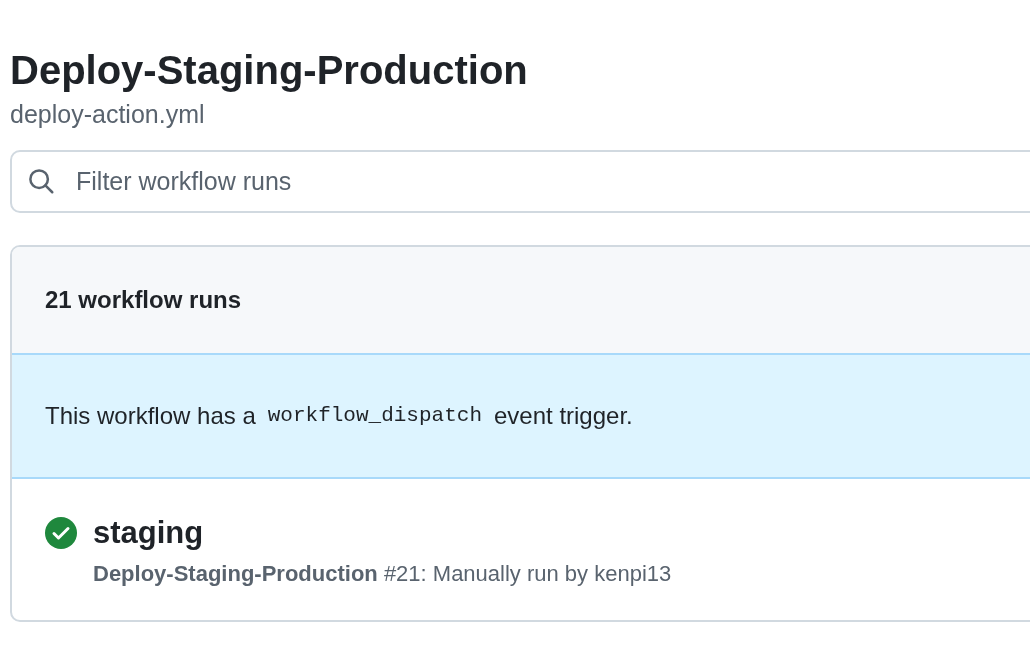 The height and width of the screenshot is (652, 1030). What do you see at coordinates (374, 416) in the screenshot?
I see `inline-code: workflow_dispatch` at bounding box center [374, 416].